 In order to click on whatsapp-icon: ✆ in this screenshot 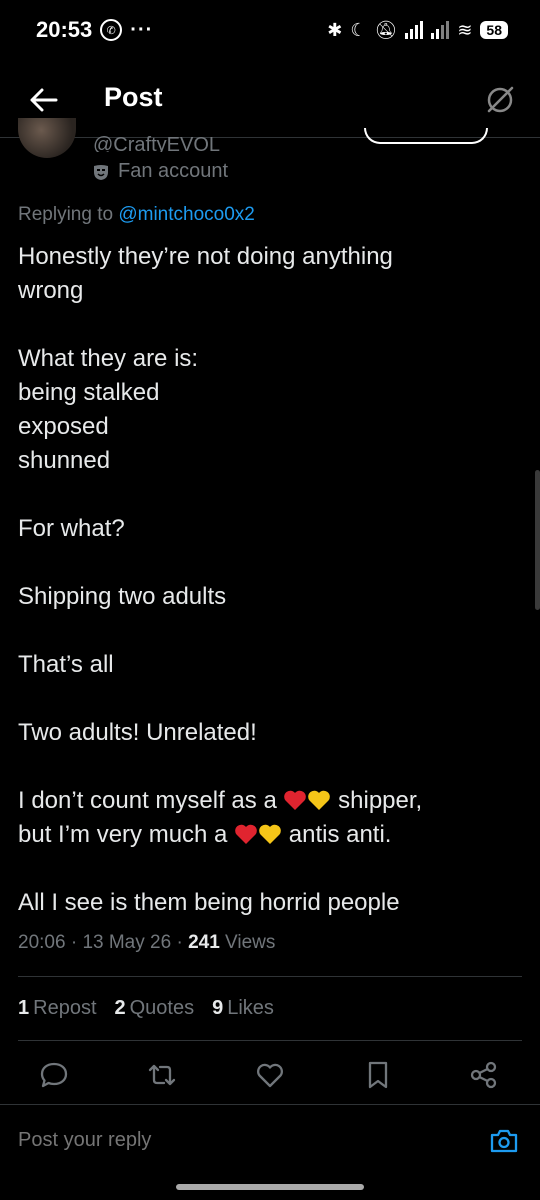, I will do `click(111, 30)`.